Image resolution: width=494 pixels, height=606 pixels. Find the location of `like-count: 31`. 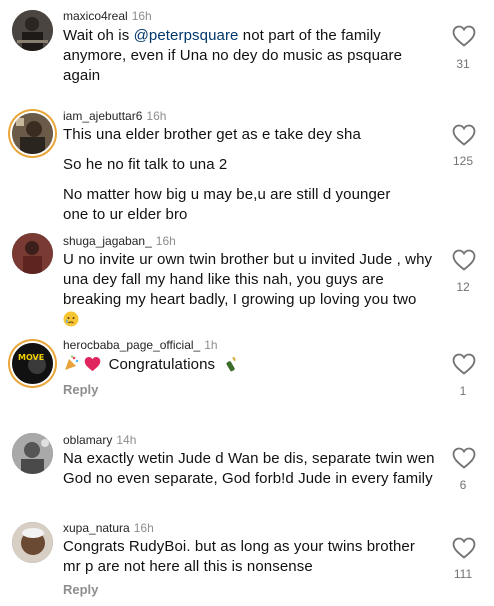

like-count: 31 is located at coordinates (463, 64).